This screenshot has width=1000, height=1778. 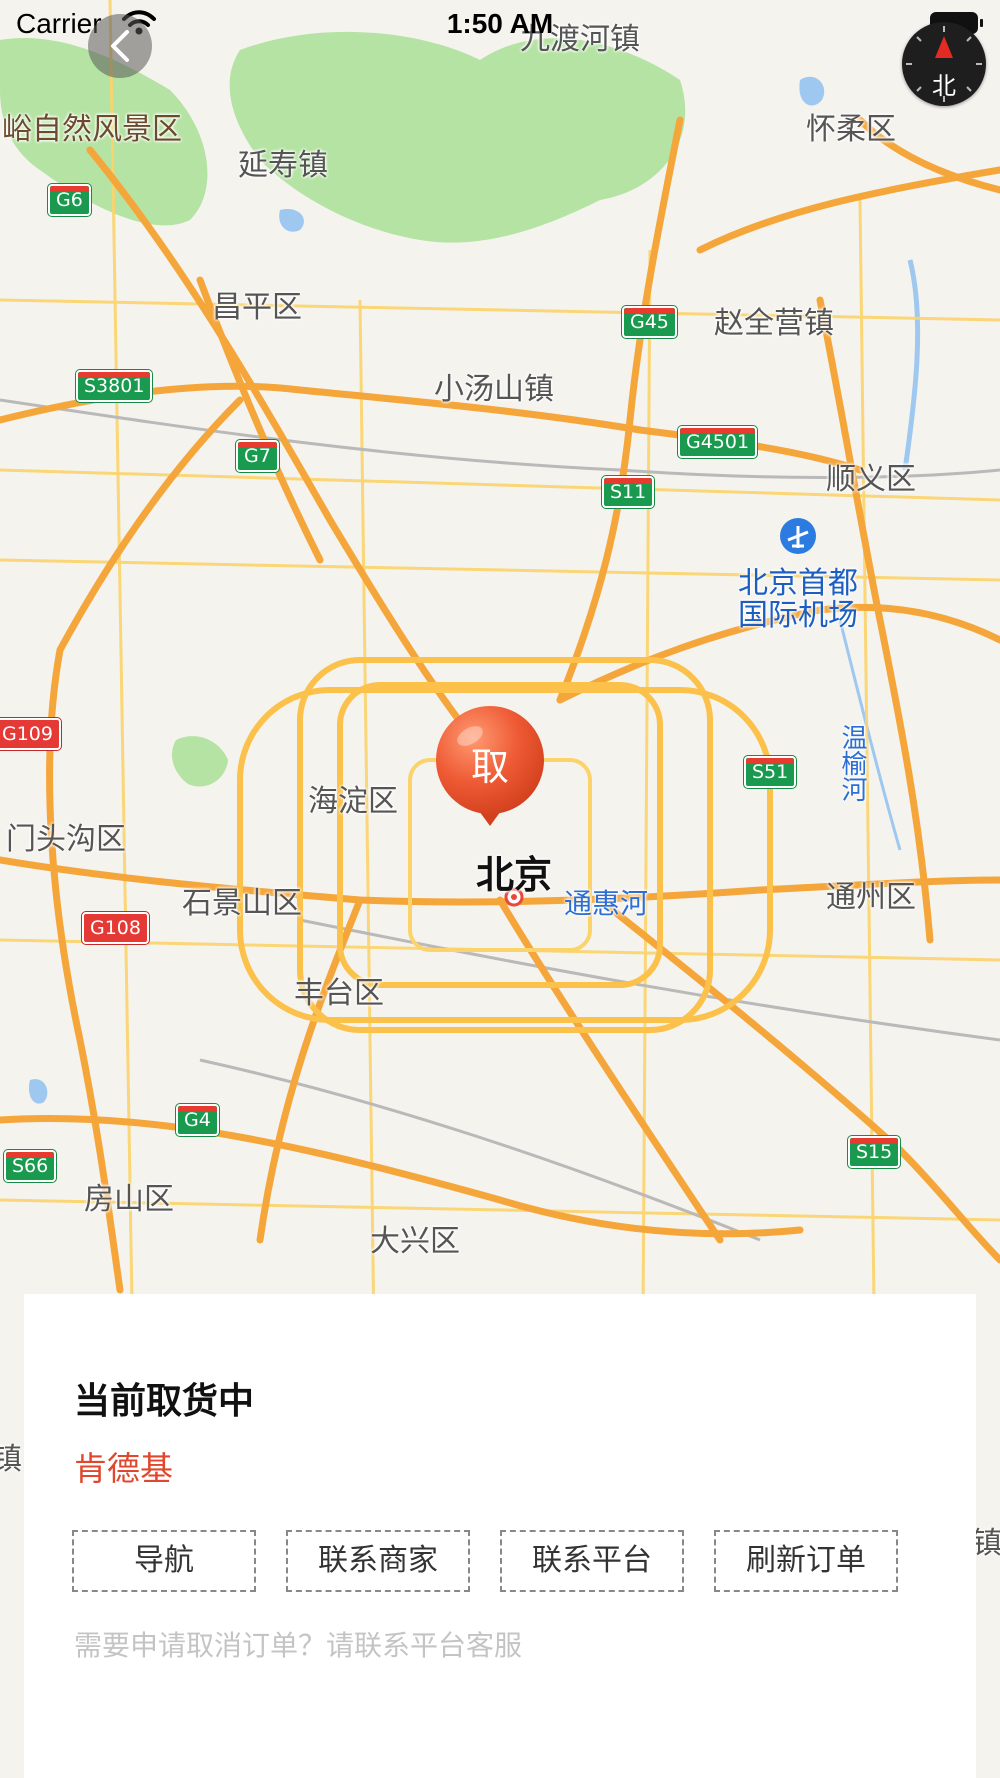 I want to click on chevron-left-icon, so click(x=120, y=46).